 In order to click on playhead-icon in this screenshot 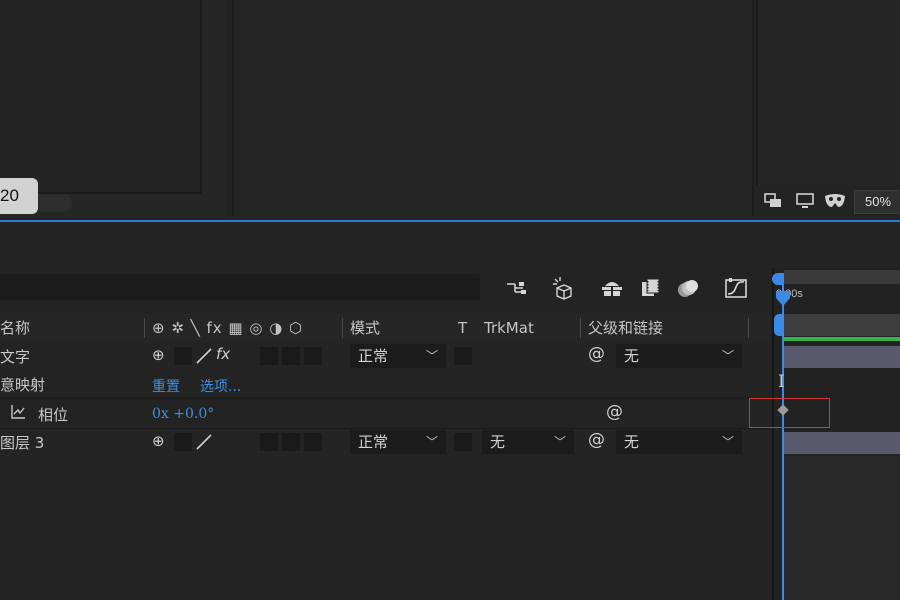, I will do `click(783, 299)`.